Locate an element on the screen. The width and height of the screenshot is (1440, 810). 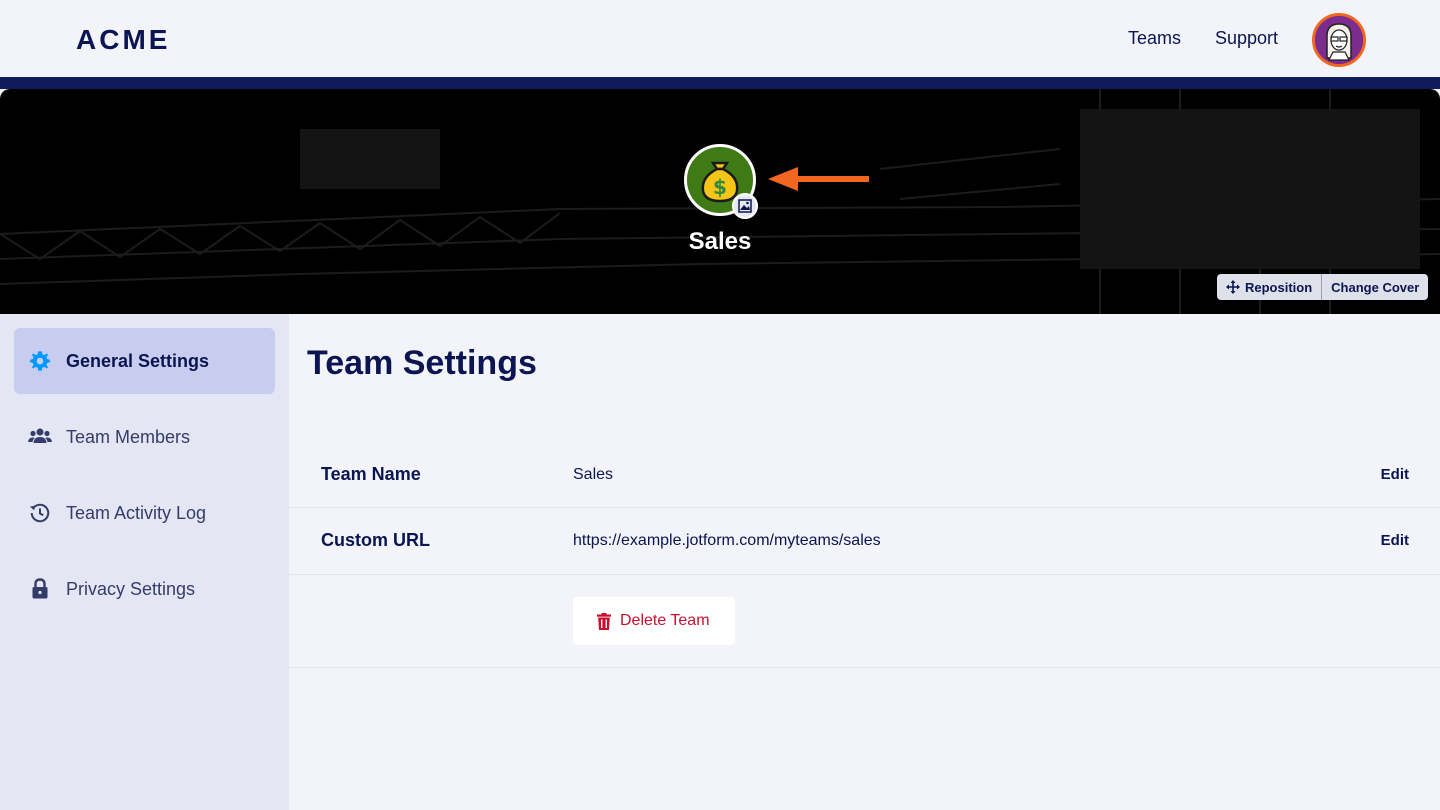
user-avatar-illustration is located at coordinates (1339, 40).